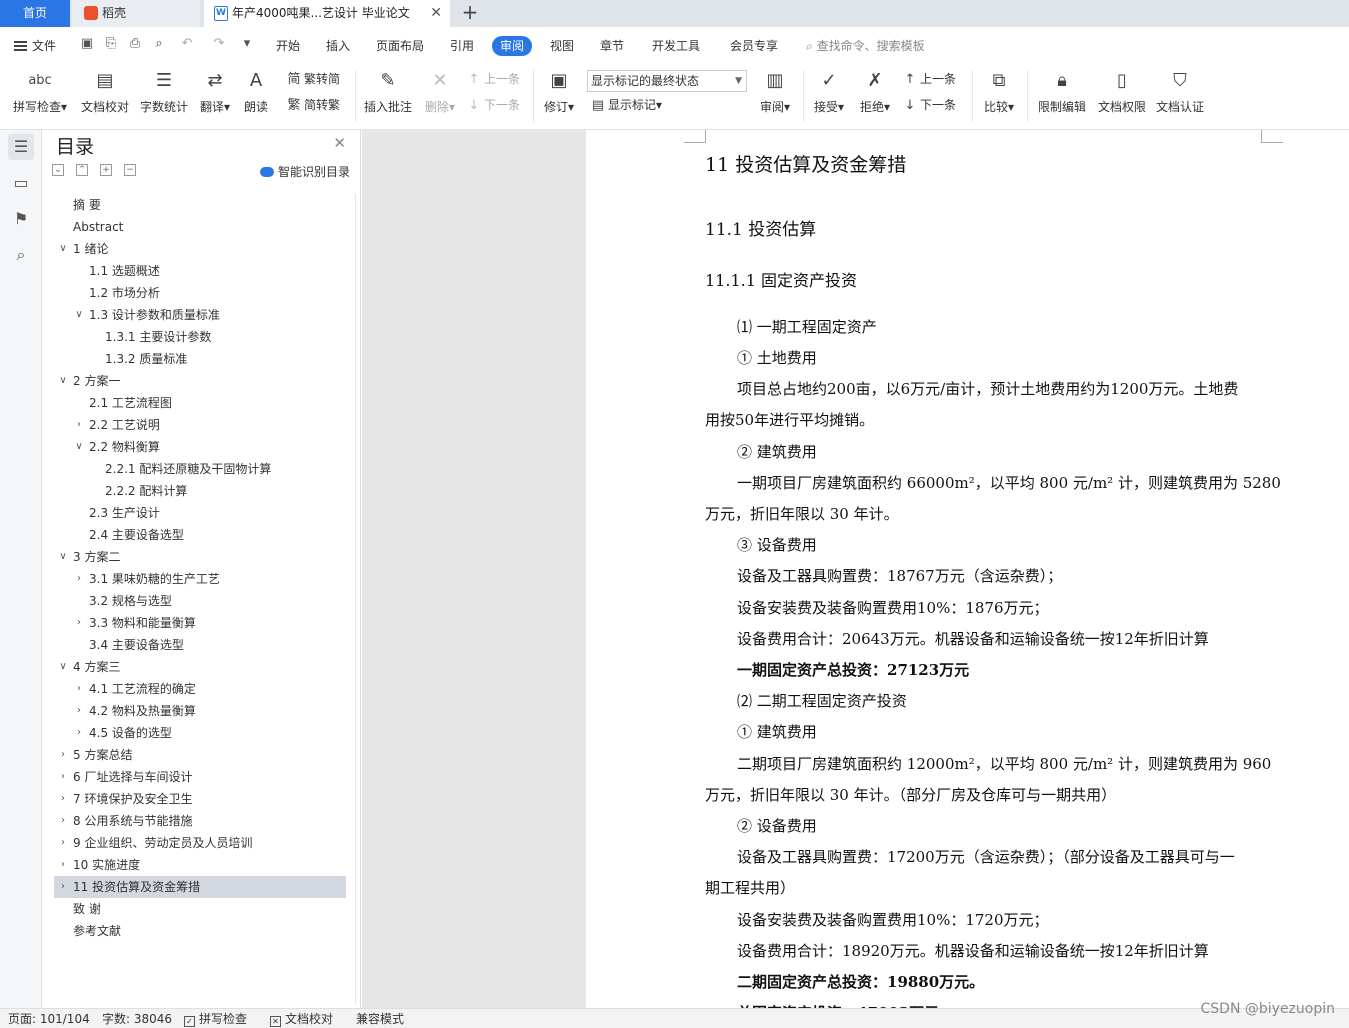 This screenshot has height=1028, width=1349. Describe the element at coordinates (562, 46) in the screenshot. I see `ribbon-tab-view: 视图` at that location.